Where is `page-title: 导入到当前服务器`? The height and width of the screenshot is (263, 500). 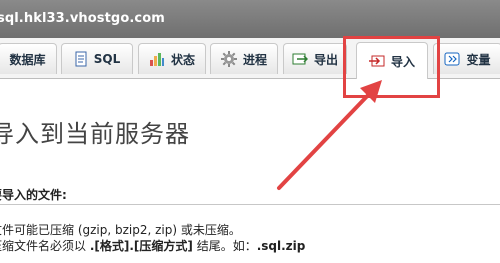
page-title: 导入到当前服务器 is located at coordinates (95, 134).